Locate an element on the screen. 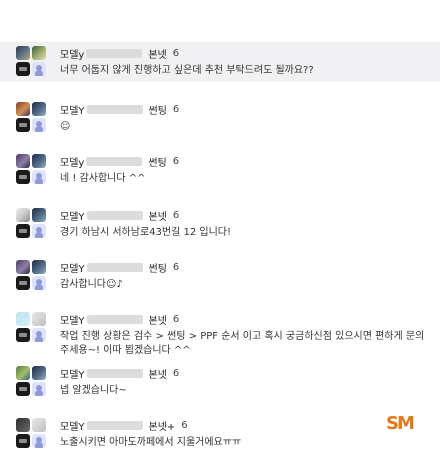  comment-text: ☺ is located at coordinates (65, 126).